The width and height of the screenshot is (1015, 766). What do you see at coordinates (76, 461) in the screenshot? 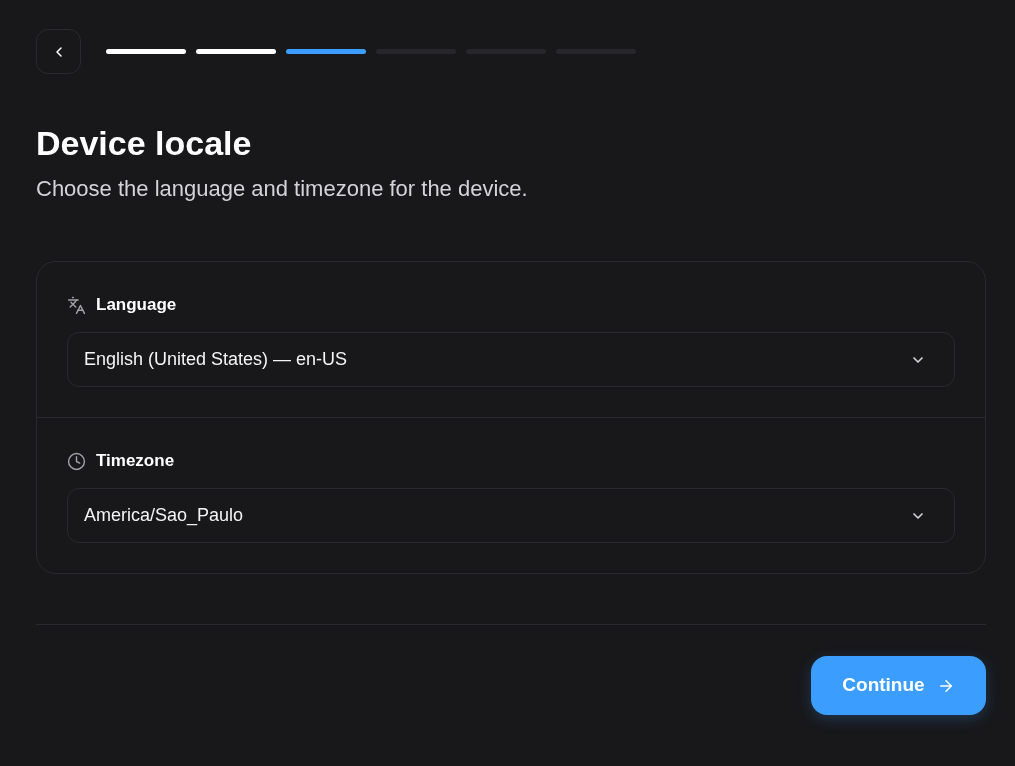
I see `clock-icon` at bounding box center [76, 461].